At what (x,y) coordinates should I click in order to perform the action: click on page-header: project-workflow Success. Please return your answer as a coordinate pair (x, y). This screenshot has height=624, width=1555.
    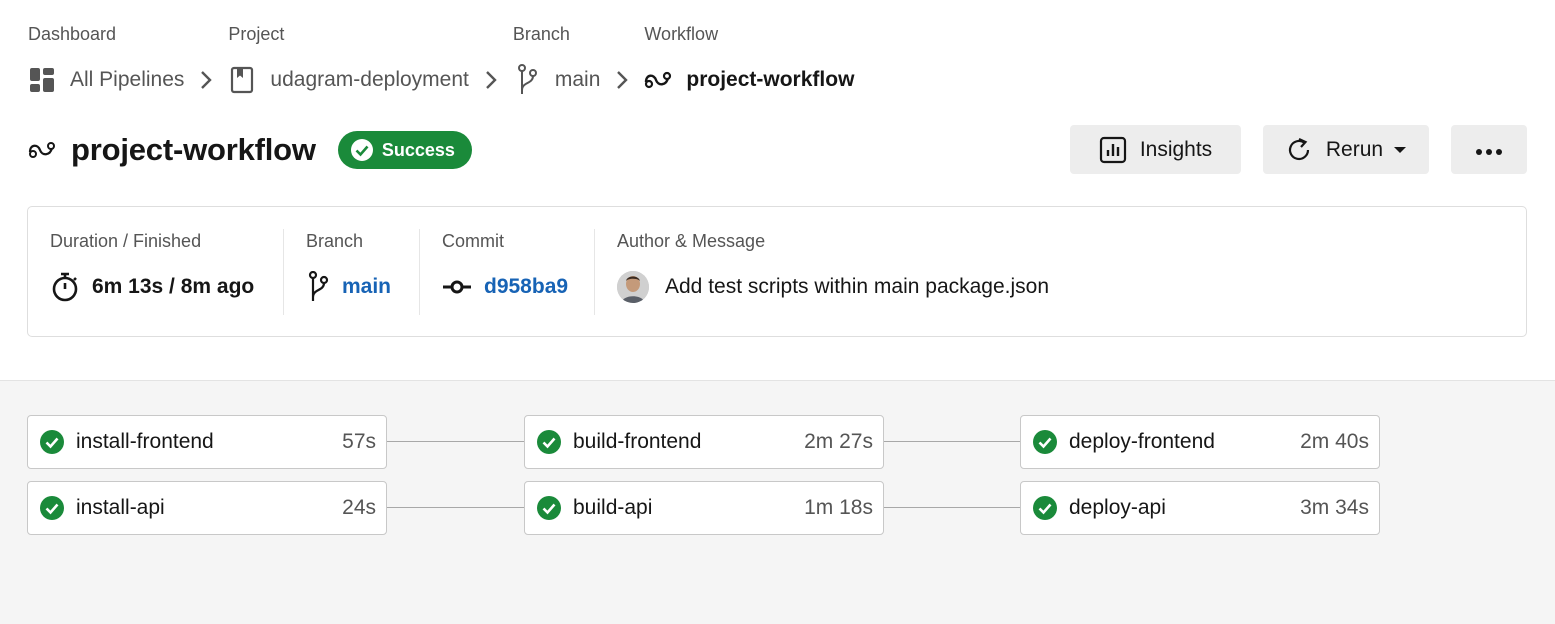
    Looking at the image, I should click on (250, 150).